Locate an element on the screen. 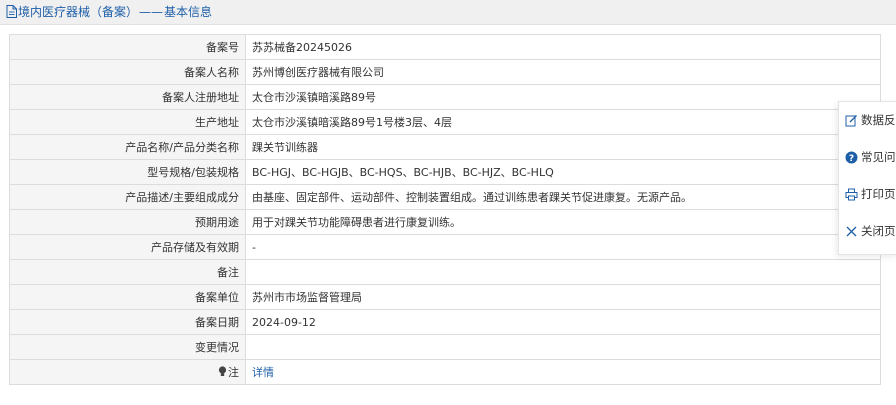  feedback-label: 数据反 is located at coordinates (878, 120).